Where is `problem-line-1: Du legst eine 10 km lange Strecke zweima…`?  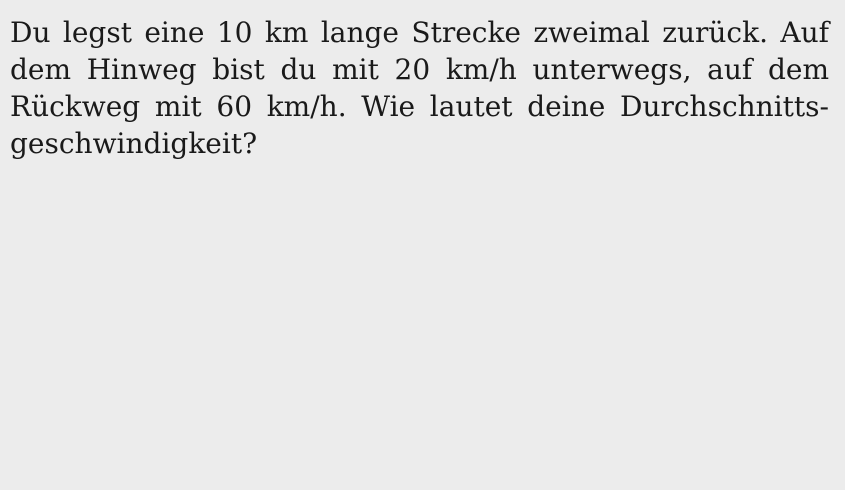 problem-line-1: Du legst eine 10 km lange Strecke zweima… is located at coordinates (419, 32).